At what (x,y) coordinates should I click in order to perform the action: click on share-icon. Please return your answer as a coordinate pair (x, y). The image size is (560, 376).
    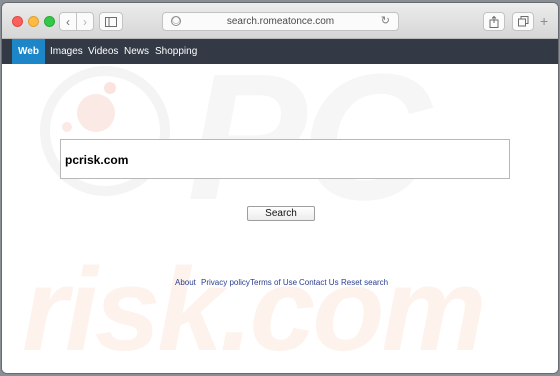
    Looking at the image, I should click on (494, 21).